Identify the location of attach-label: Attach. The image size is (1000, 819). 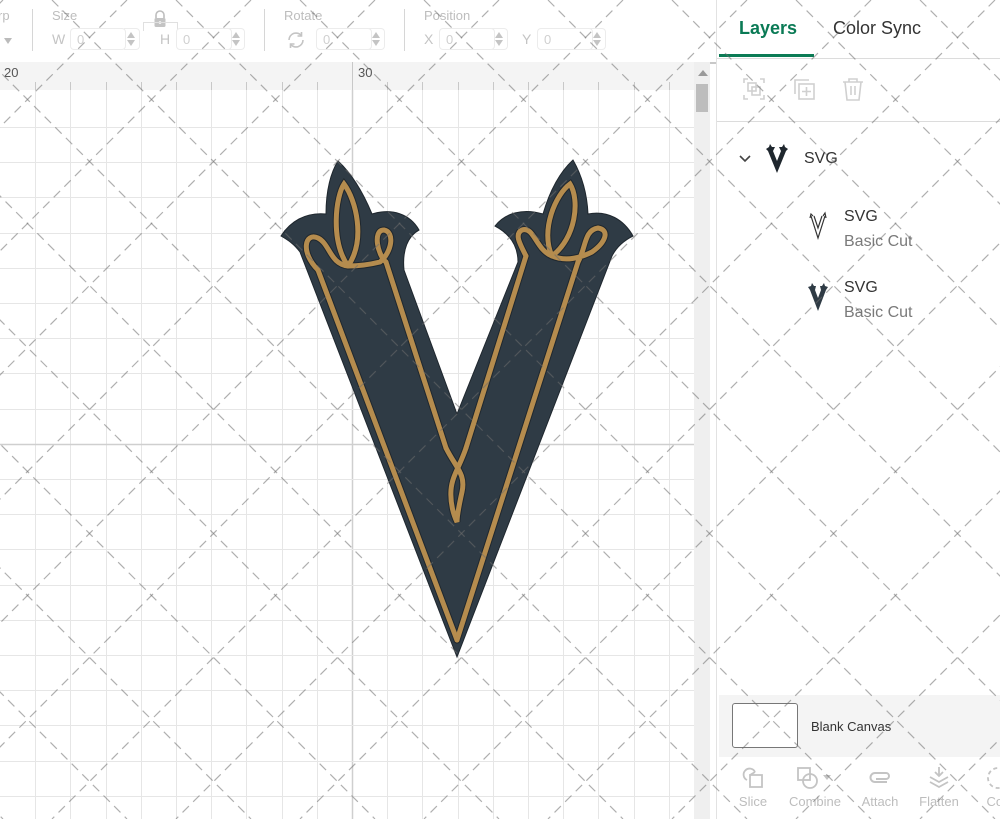
(880, 801).